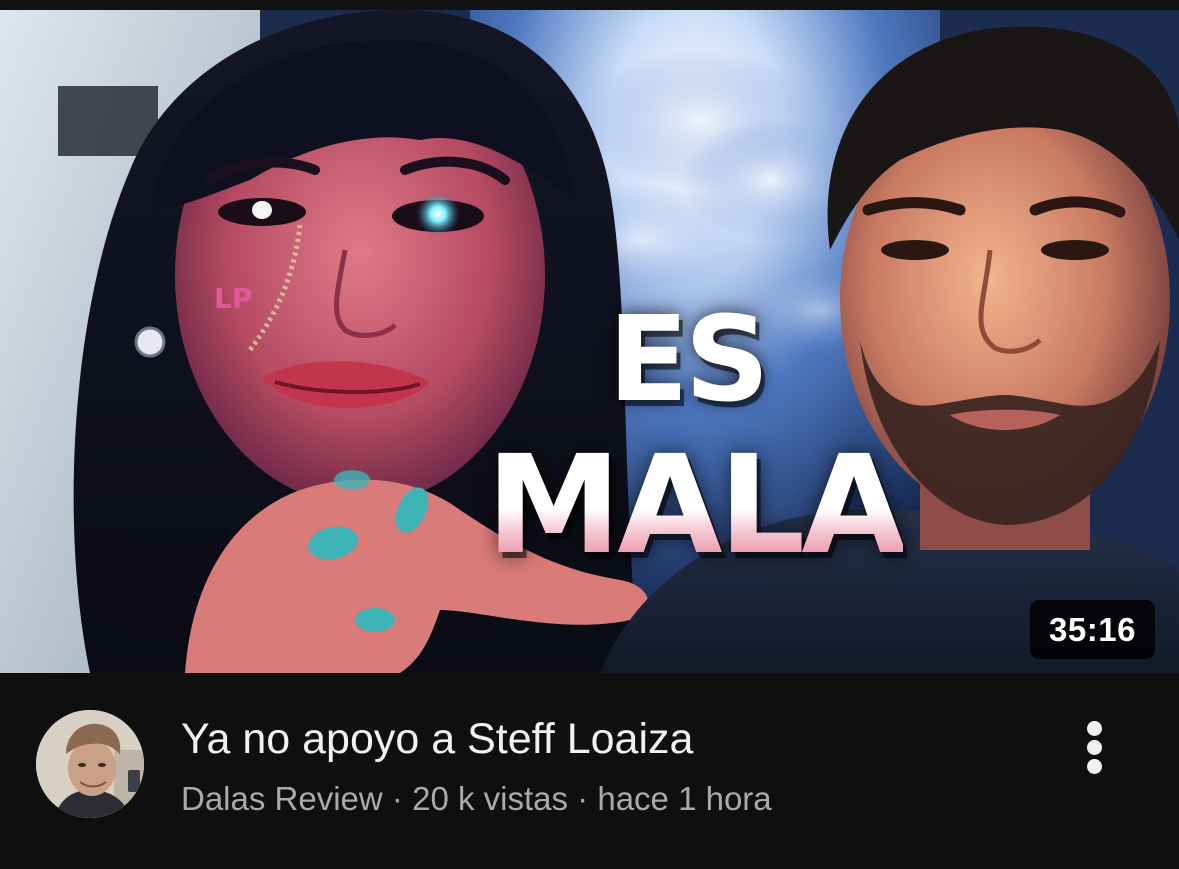 The image size is (1179, 869). Describe the element at coordinates (437, 739) in the screenshot. I see `video-title: Ya no apoyo a Steff Loaiza` at that location.